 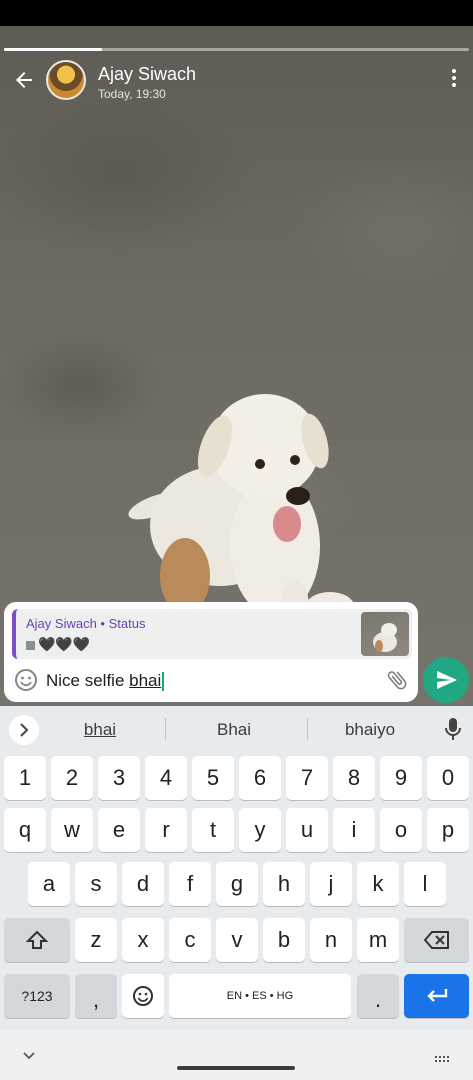 What do you see at coordinates (37, 996) in the screenshot?
I see `symbols-key: ?123` at bounding box center [37, 996].